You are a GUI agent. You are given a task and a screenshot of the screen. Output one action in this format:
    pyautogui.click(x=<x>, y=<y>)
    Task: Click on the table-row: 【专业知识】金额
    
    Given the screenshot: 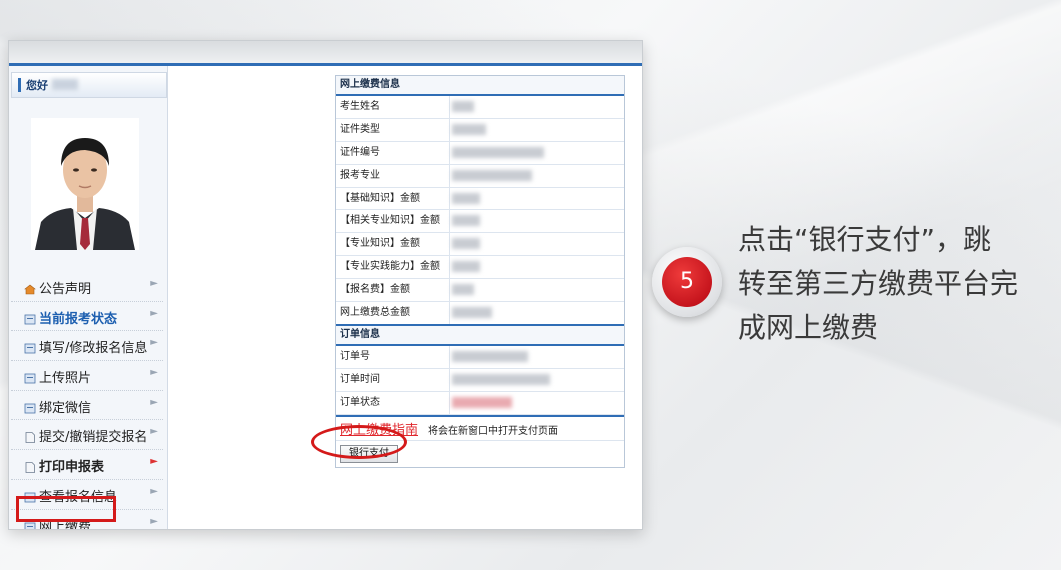 What is the action you would take?
    pyautogui.click(x=480, y=245)
    